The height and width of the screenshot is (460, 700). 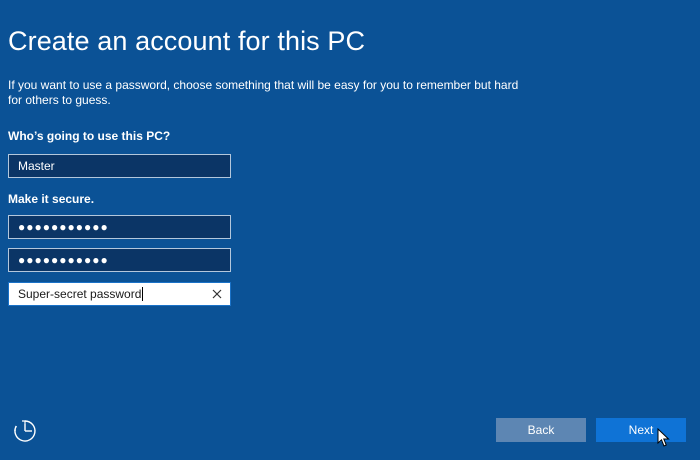 What do you see at coordinates (36, 166) in the screenshot?
I see `username-value: Master` at bounding box center [36, 166].